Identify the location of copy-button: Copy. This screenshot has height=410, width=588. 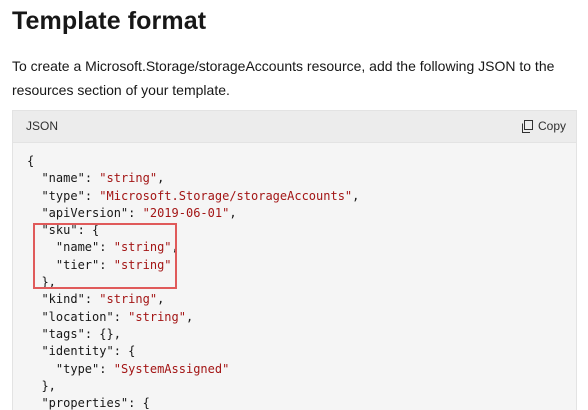
(543, 126).